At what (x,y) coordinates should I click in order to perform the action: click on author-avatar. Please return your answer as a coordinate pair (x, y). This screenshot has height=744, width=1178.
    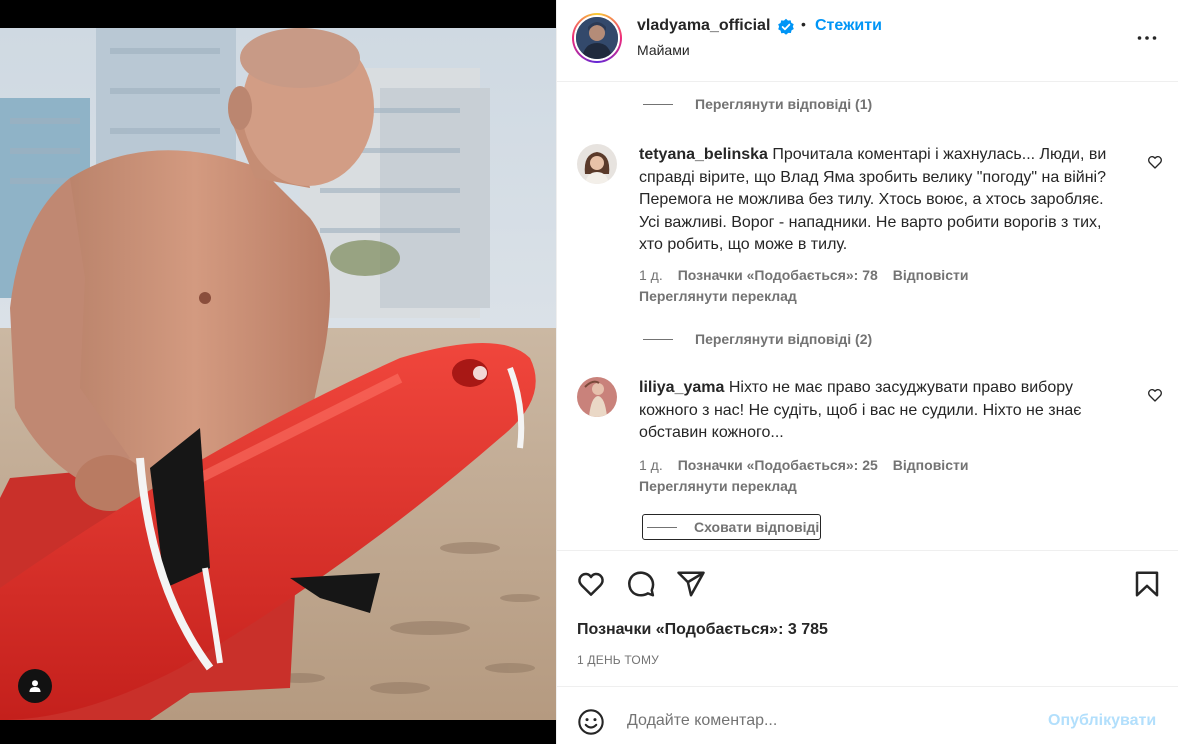
    Looking at the image, I should click on (597, 38).